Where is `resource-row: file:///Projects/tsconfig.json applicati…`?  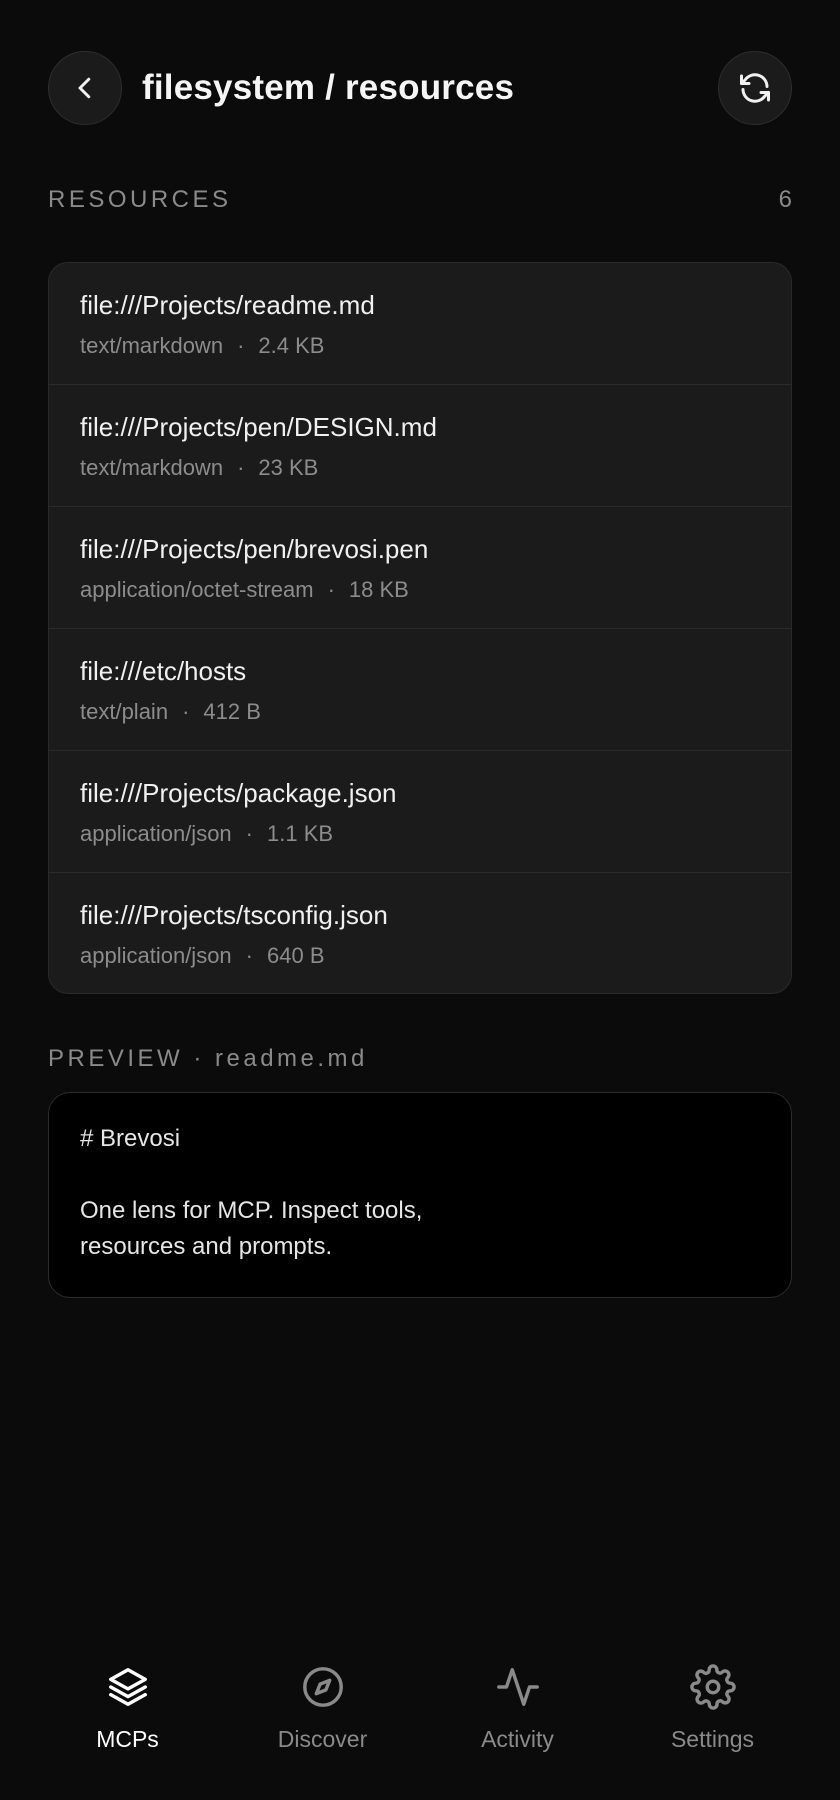
resource-row: file:///Projects/tsconfig.json applicati… is located at coordinates (420, 933).